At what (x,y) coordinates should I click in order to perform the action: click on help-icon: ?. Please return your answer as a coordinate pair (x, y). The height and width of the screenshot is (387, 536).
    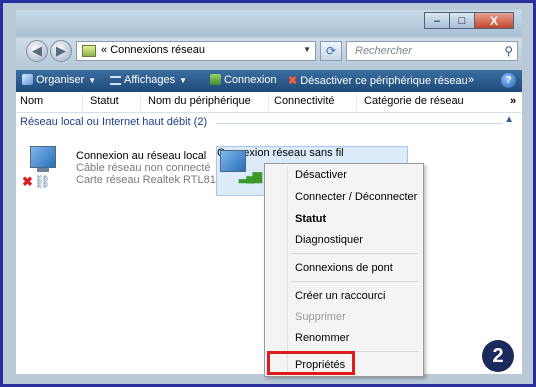
    Looking at the image, I should click on (508, 80).